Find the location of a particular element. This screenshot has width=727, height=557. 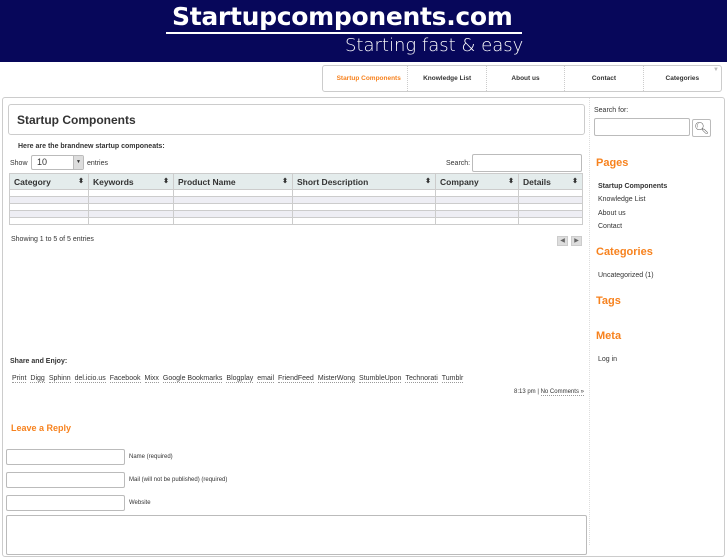

sidebar-search-input is located at coordinates (642, 127).